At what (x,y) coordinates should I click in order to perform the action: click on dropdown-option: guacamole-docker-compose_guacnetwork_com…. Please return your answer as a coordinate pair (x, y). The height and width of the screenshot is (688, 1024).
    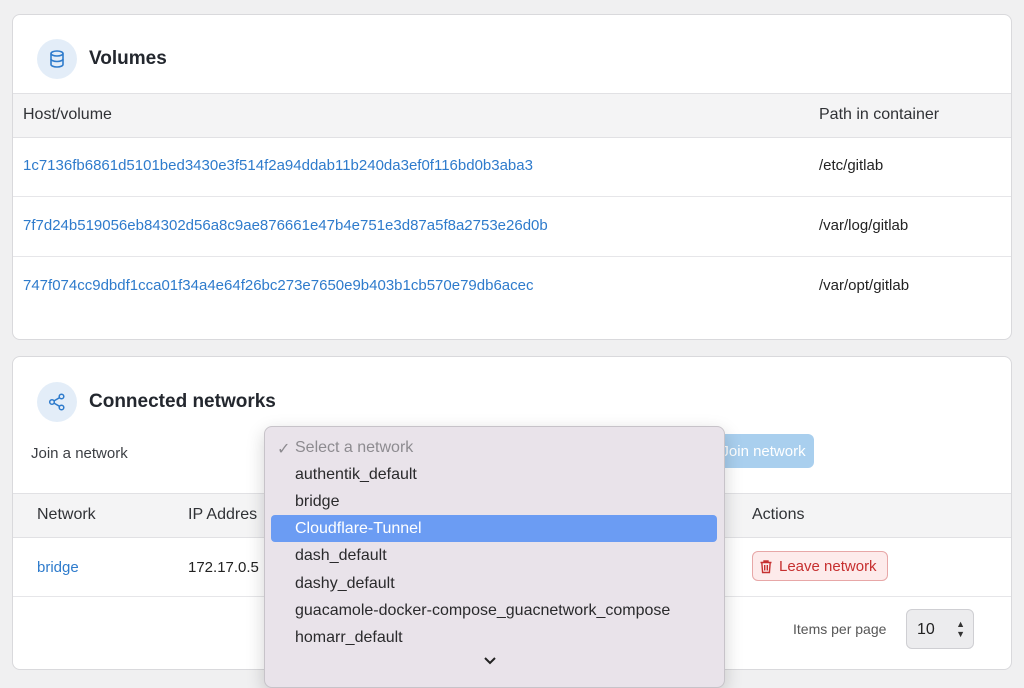
    Looking at the image, I should click on (494, 610).